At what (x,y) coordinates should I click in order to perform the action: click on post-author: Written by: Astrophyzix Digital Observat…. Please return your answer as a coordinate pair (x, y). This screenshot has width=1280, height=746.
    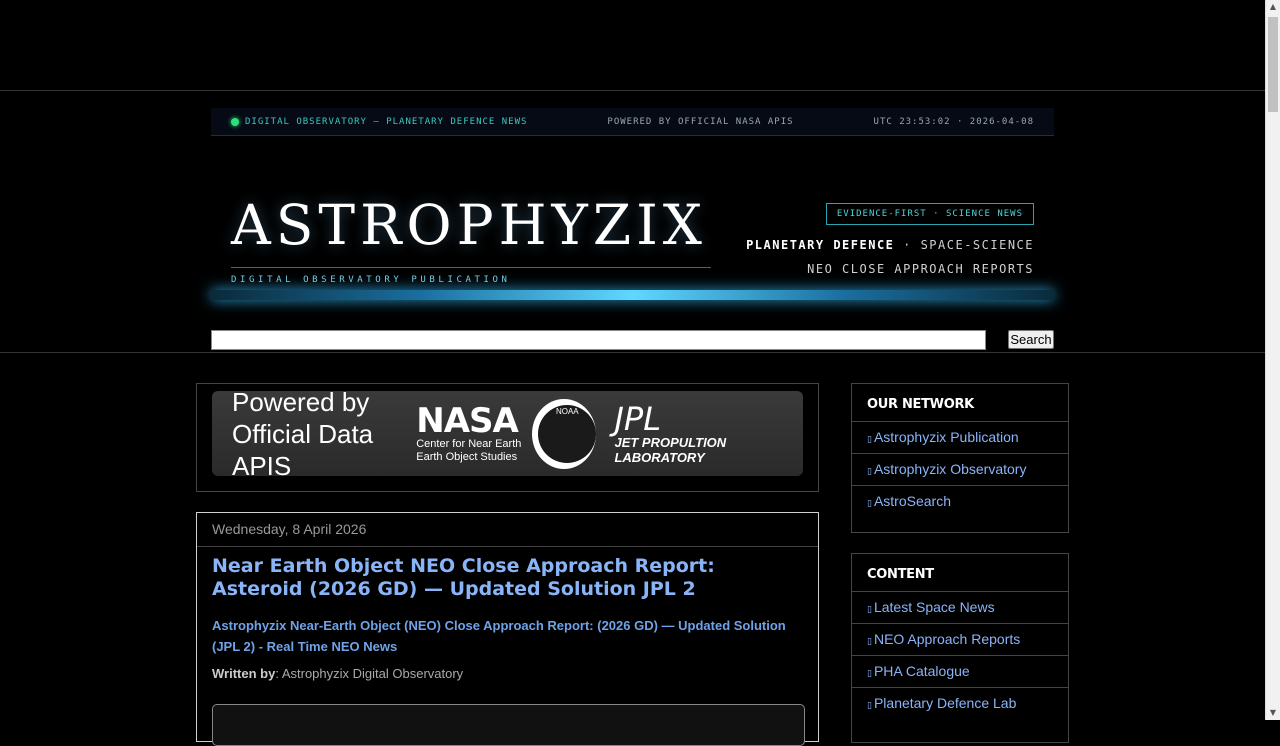
    Looking at the image, I should click on (337, 673).